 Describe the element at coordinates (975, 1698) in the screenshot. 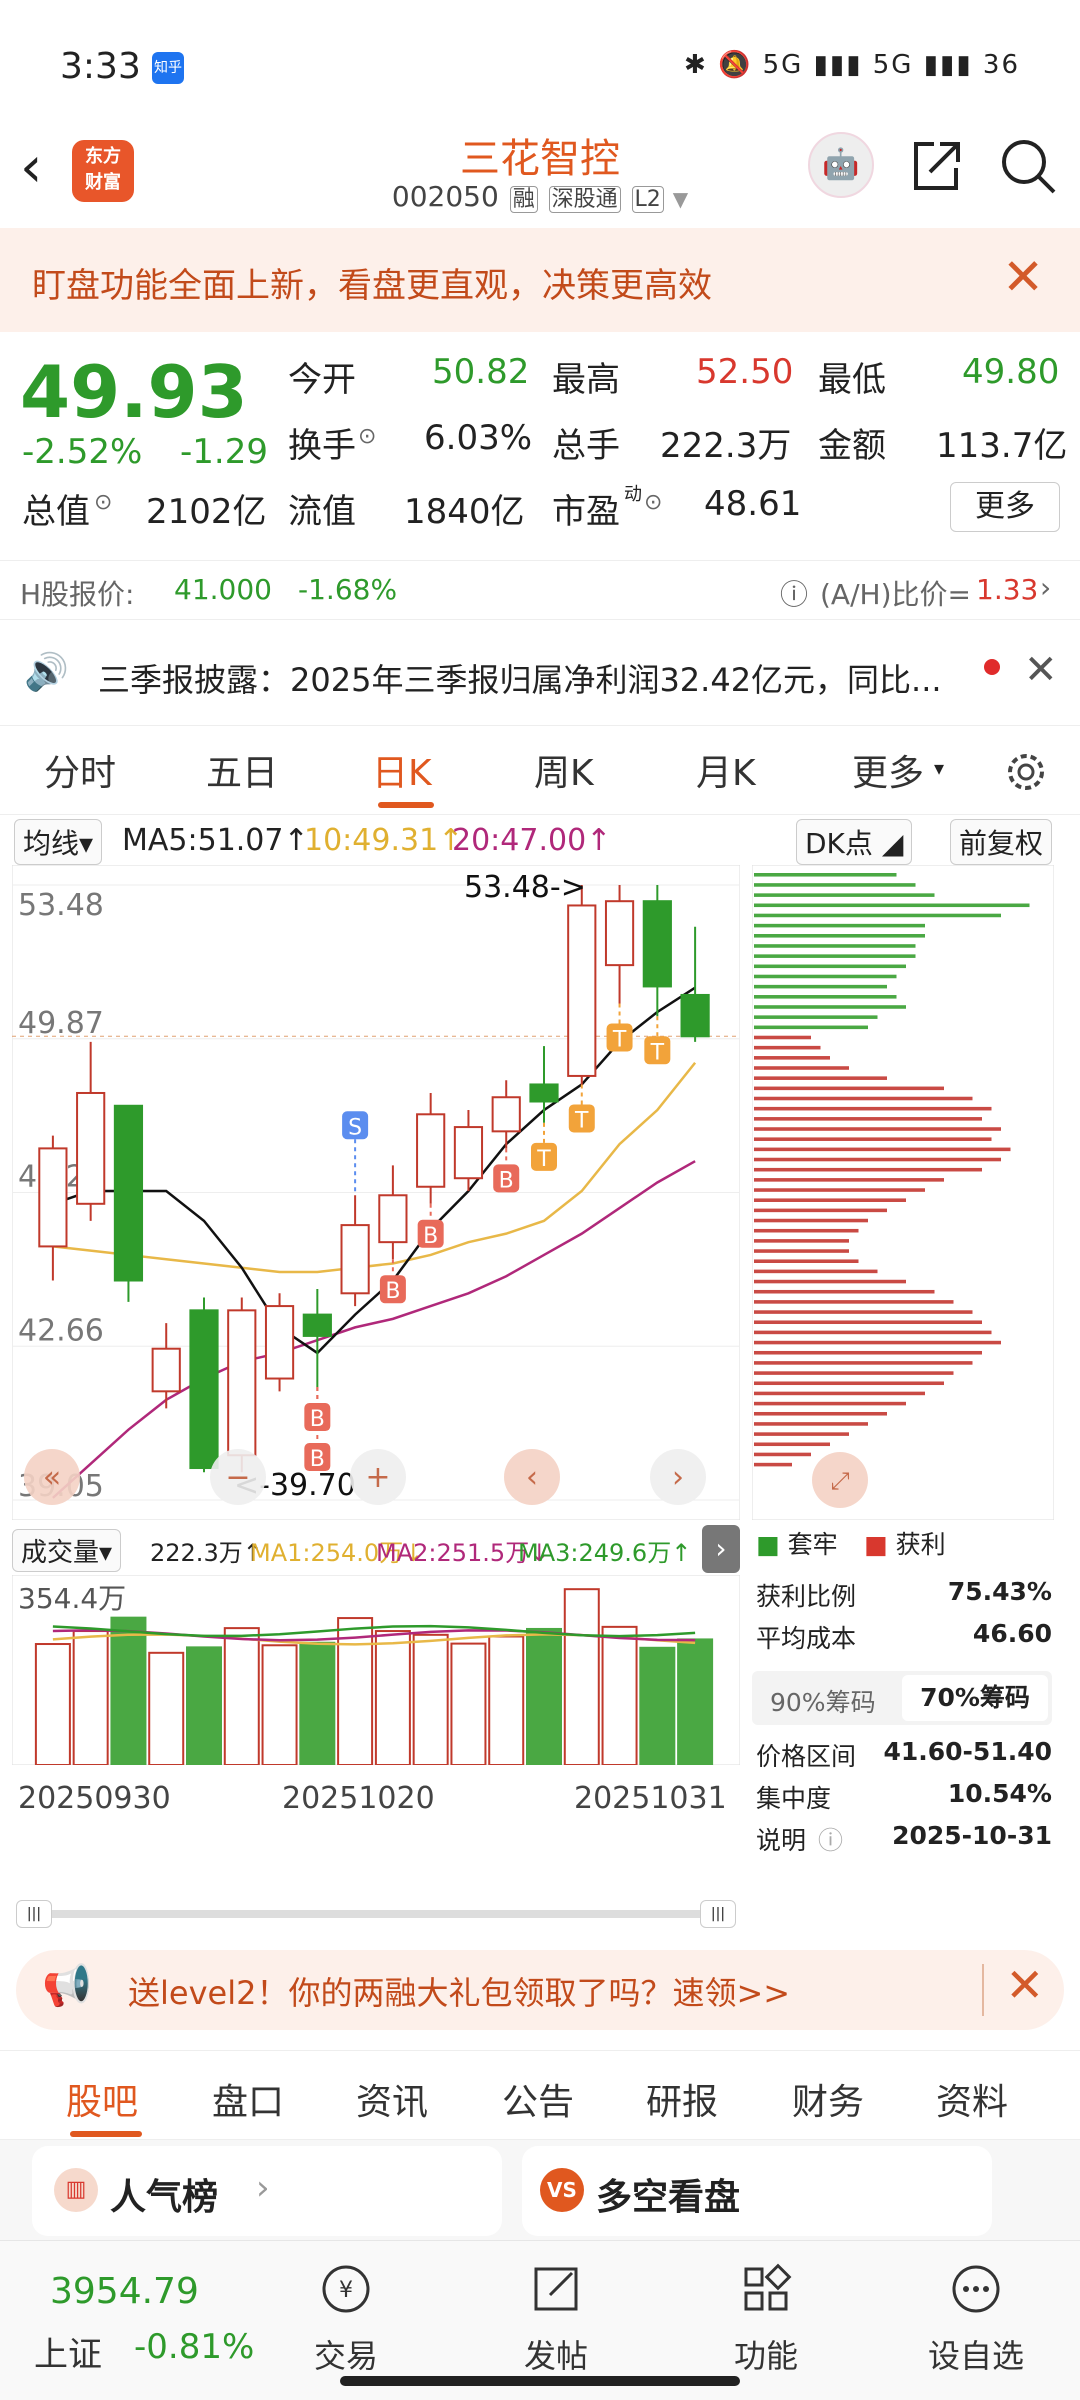

I see `tab-70-chips: 70%筹码` at that location.